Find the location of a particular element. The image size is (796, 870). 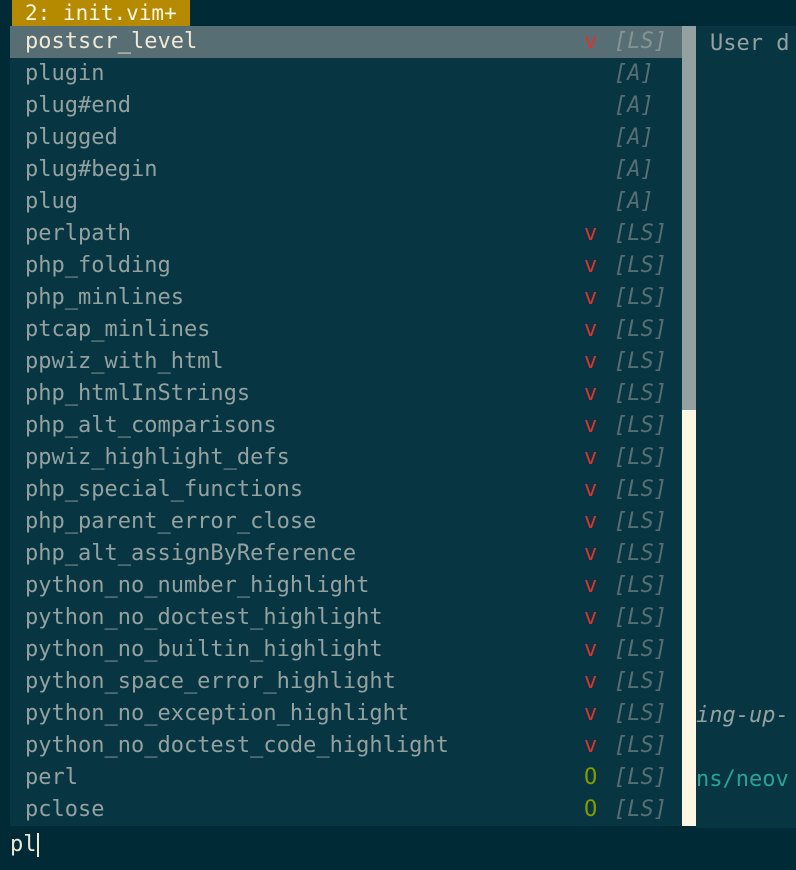

completion-item-selected: postscr_level v [LS] is located at coordinates (346, 42).